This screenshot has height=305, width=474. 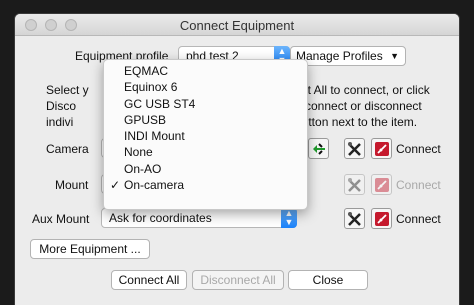 What do you see at coordinates (358, 106) in the screenshot?
I see `instructions-right-line-2: o connect or disconnect` at bounding box center [358, 106].